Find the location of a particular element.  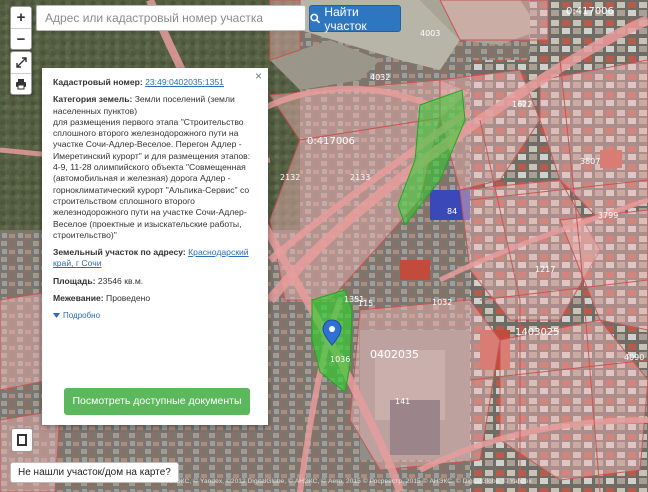

cadastral-number-row: Кадастровый номер: 23:49:0402035:1351 is located at coordinates (155, 82).